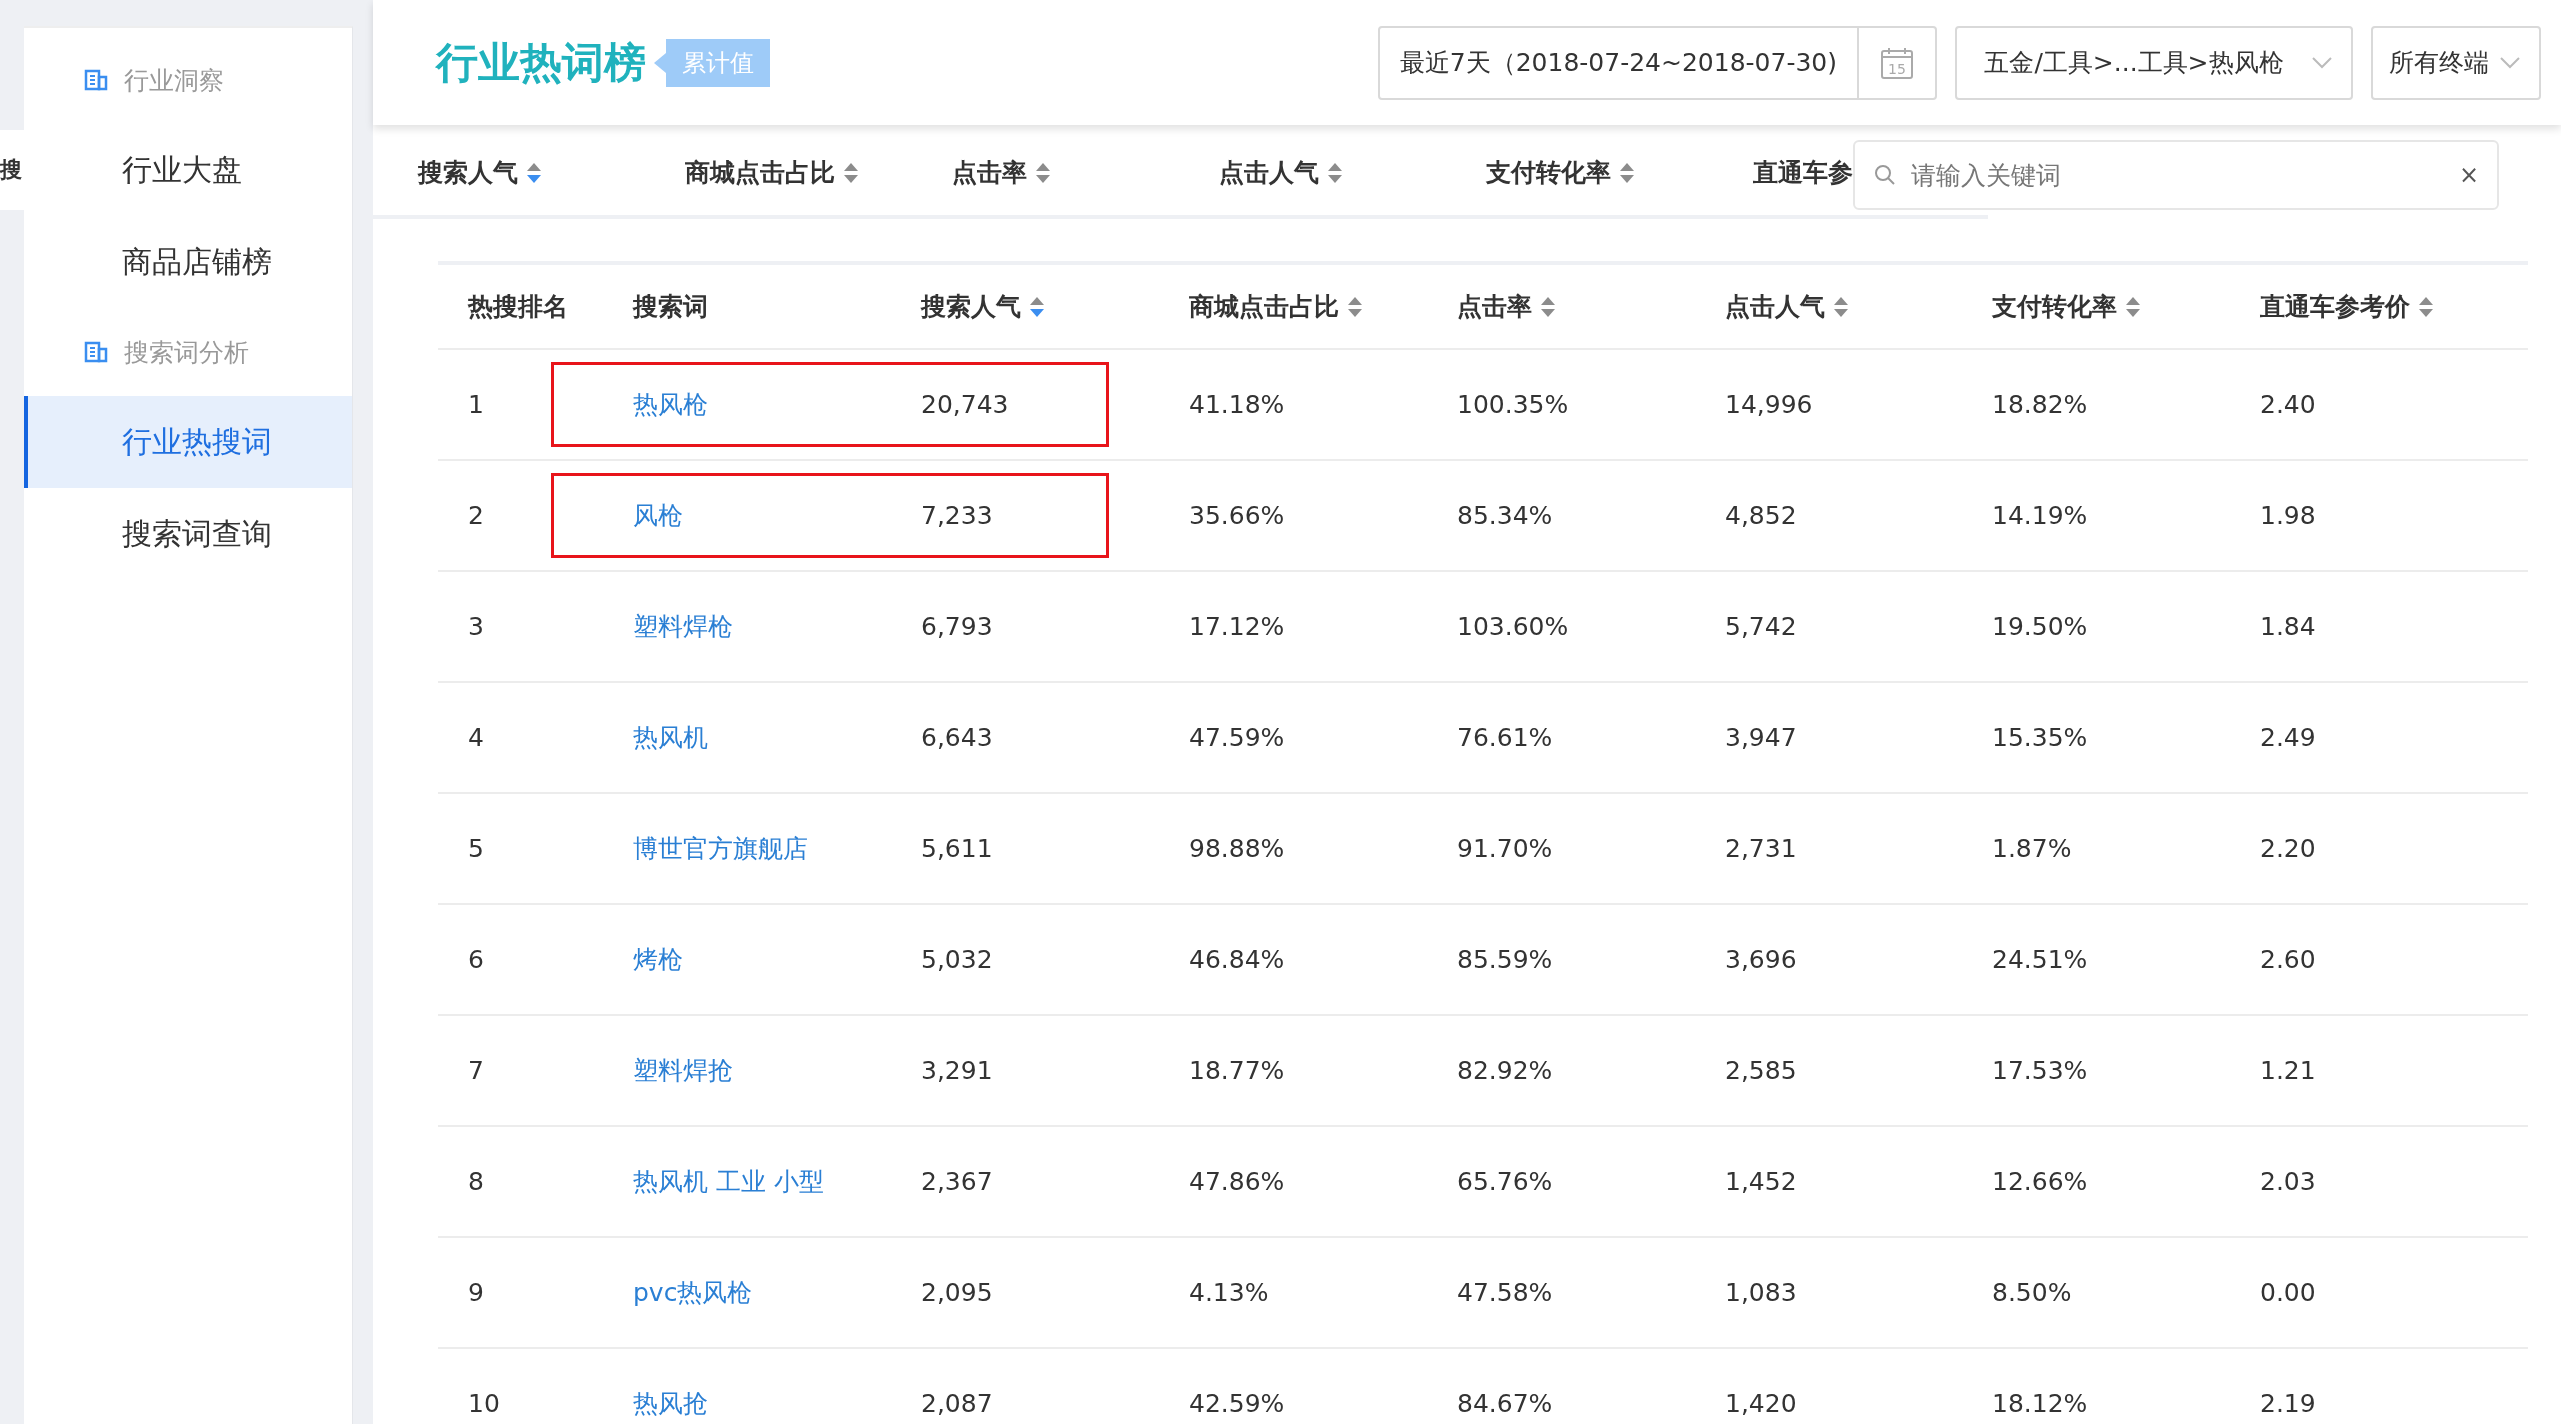 The height and width of the screenshot is (1424, 2561). I want to click on rank-cell-text: 8, so click(476, 1181).